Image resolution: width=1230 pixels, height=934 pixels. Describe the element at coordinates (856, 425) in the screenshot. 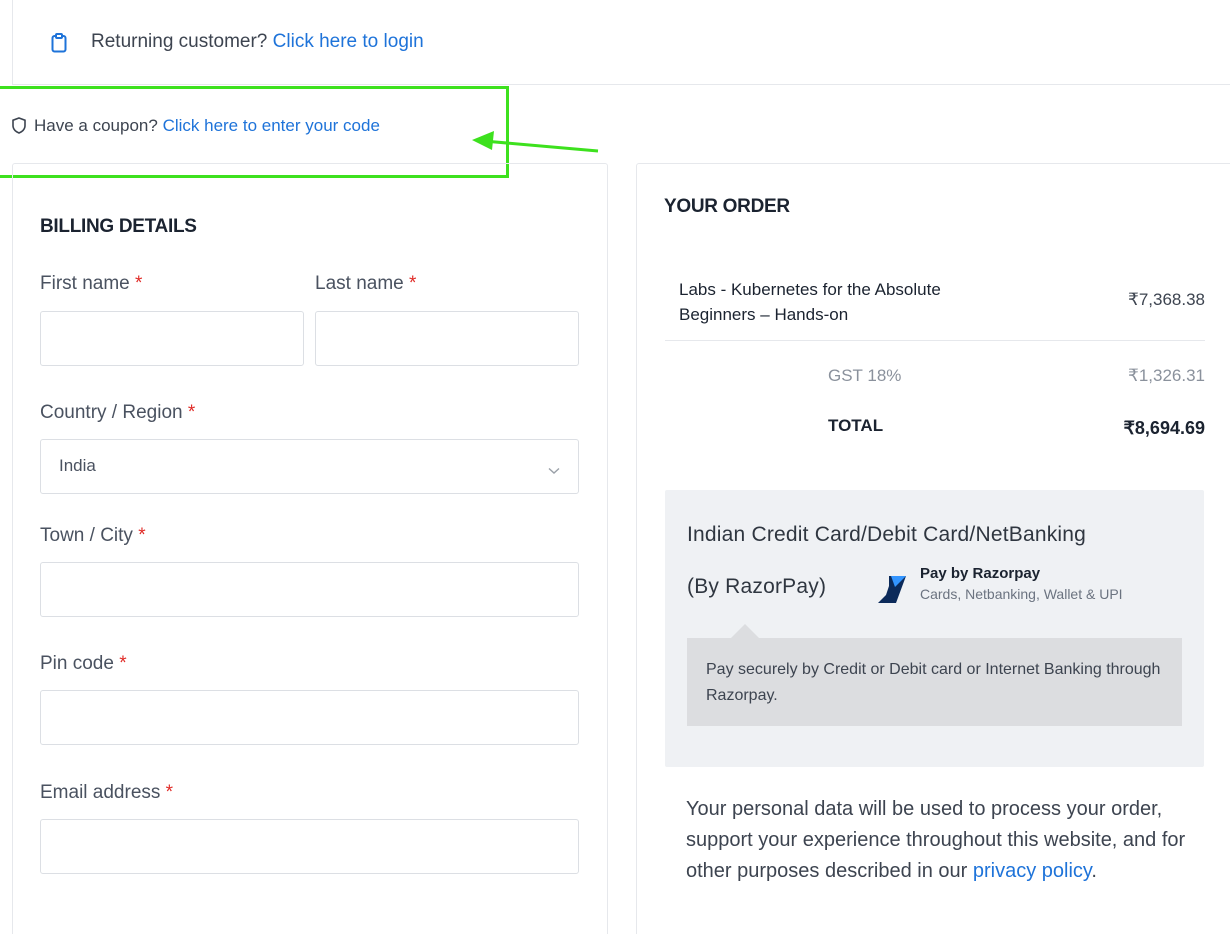

I see `total-label: TOTAL` at that location.